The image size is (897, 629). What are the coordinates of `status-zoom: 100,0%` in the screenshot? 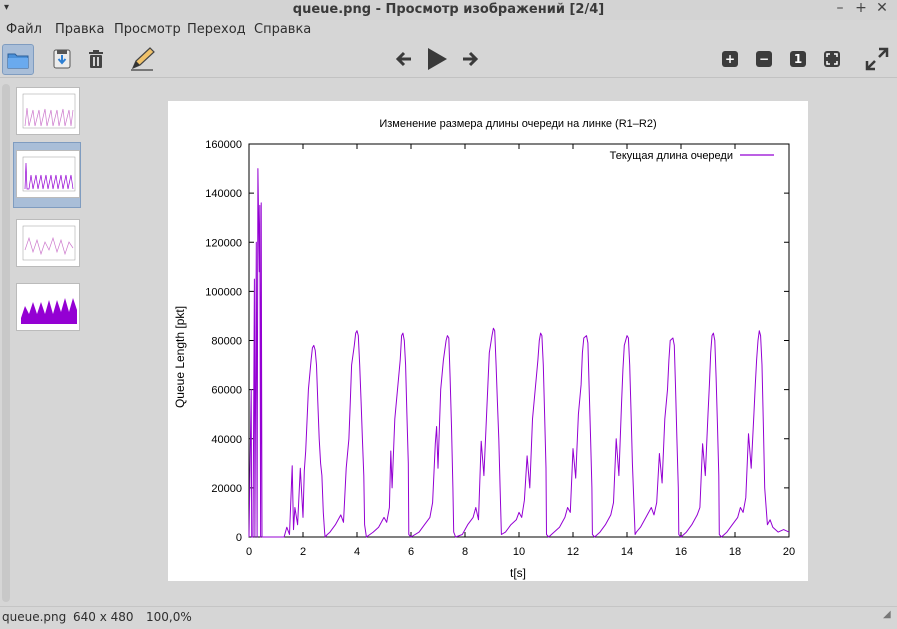 It's located at (169, 617).